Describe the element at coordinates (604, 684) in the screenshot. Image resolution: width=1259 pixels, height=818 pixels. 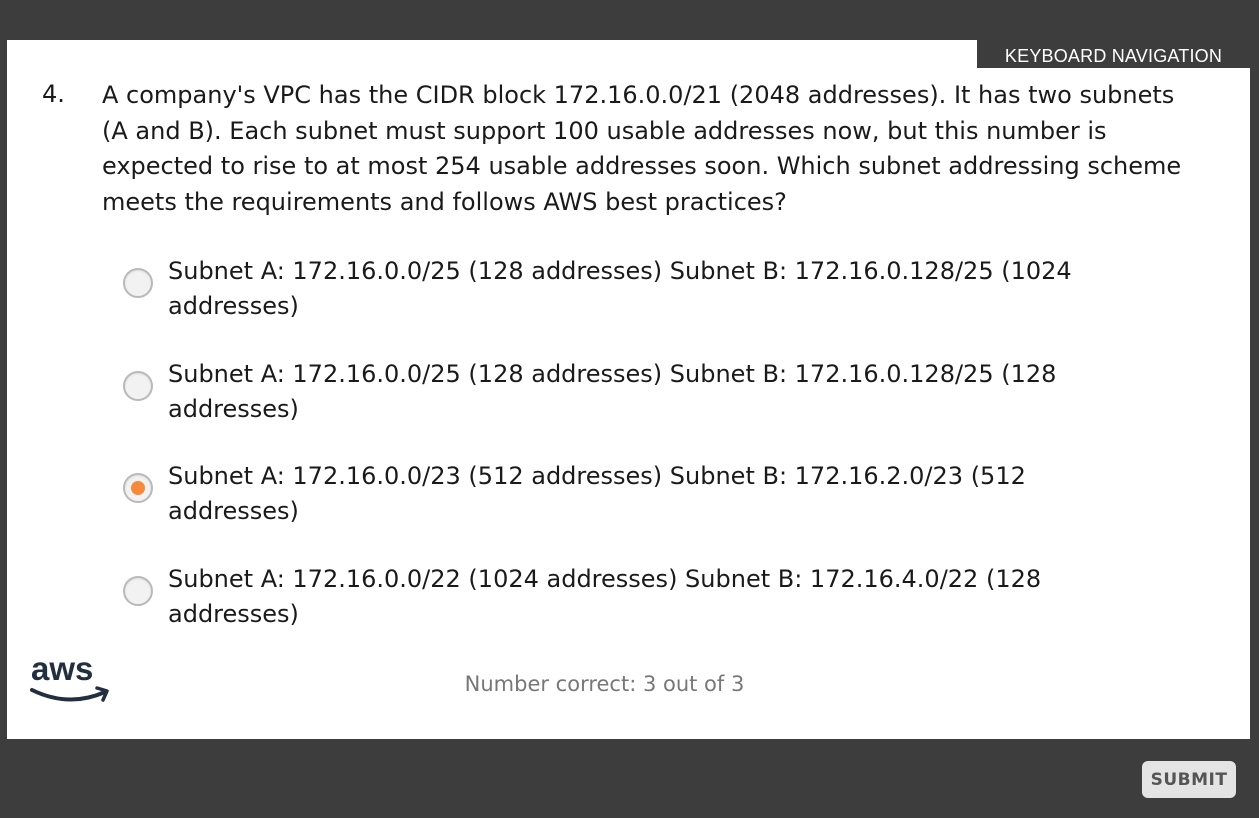
I see `score-text: Number correct: 3 out of 3` at that location.